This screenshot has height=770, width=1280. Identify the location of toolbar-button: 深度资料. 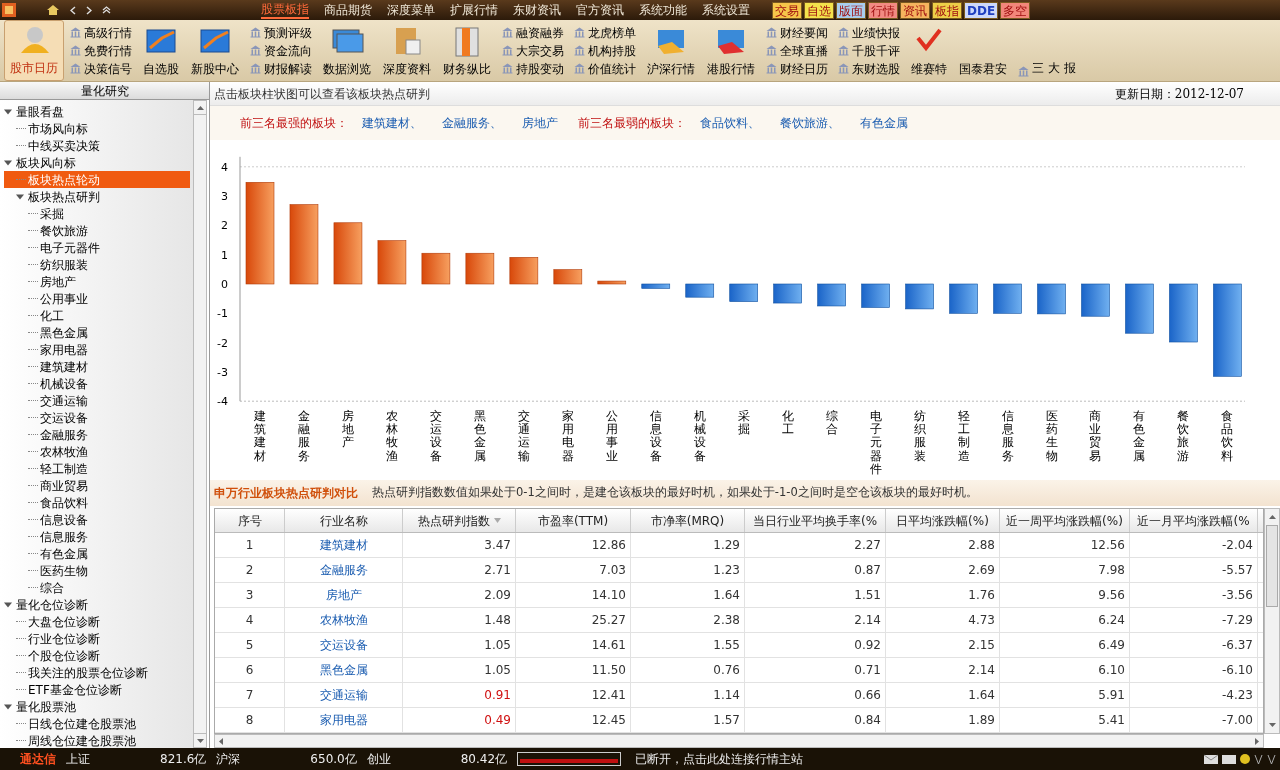
(407, 50).